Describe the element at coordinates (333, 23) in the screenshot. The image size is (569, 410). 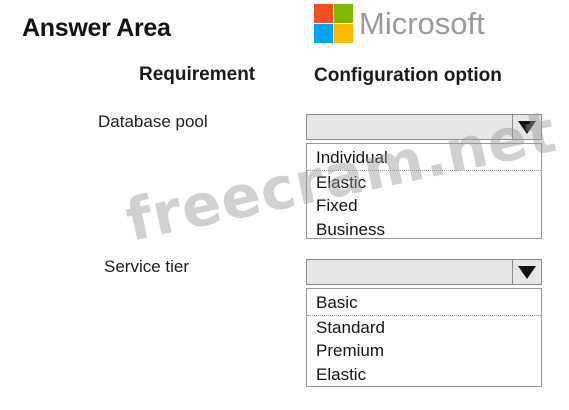
I see `microsoft-logo-icon` at that location.